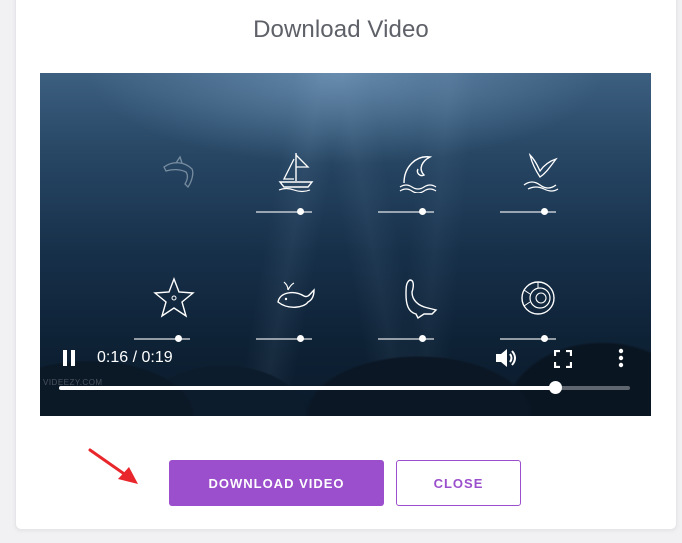 Image resolution: width=682 pixels, height=543 pixels. Describe the element at coordinates (540, 316) in the screenshot. I see `shell-cell` at that location.